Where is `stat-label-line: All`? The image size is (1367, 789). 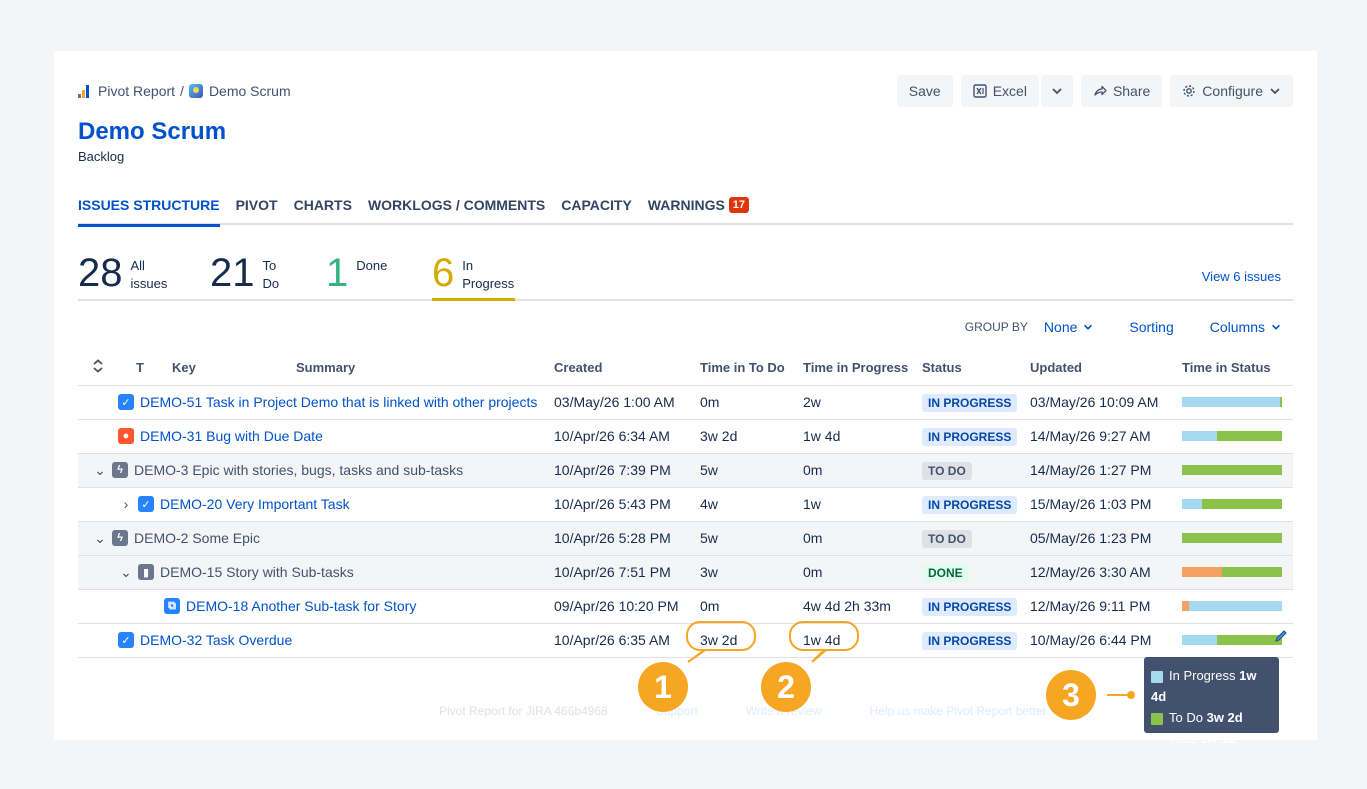
stat-label-line: All is located at coordinates (137, 265).